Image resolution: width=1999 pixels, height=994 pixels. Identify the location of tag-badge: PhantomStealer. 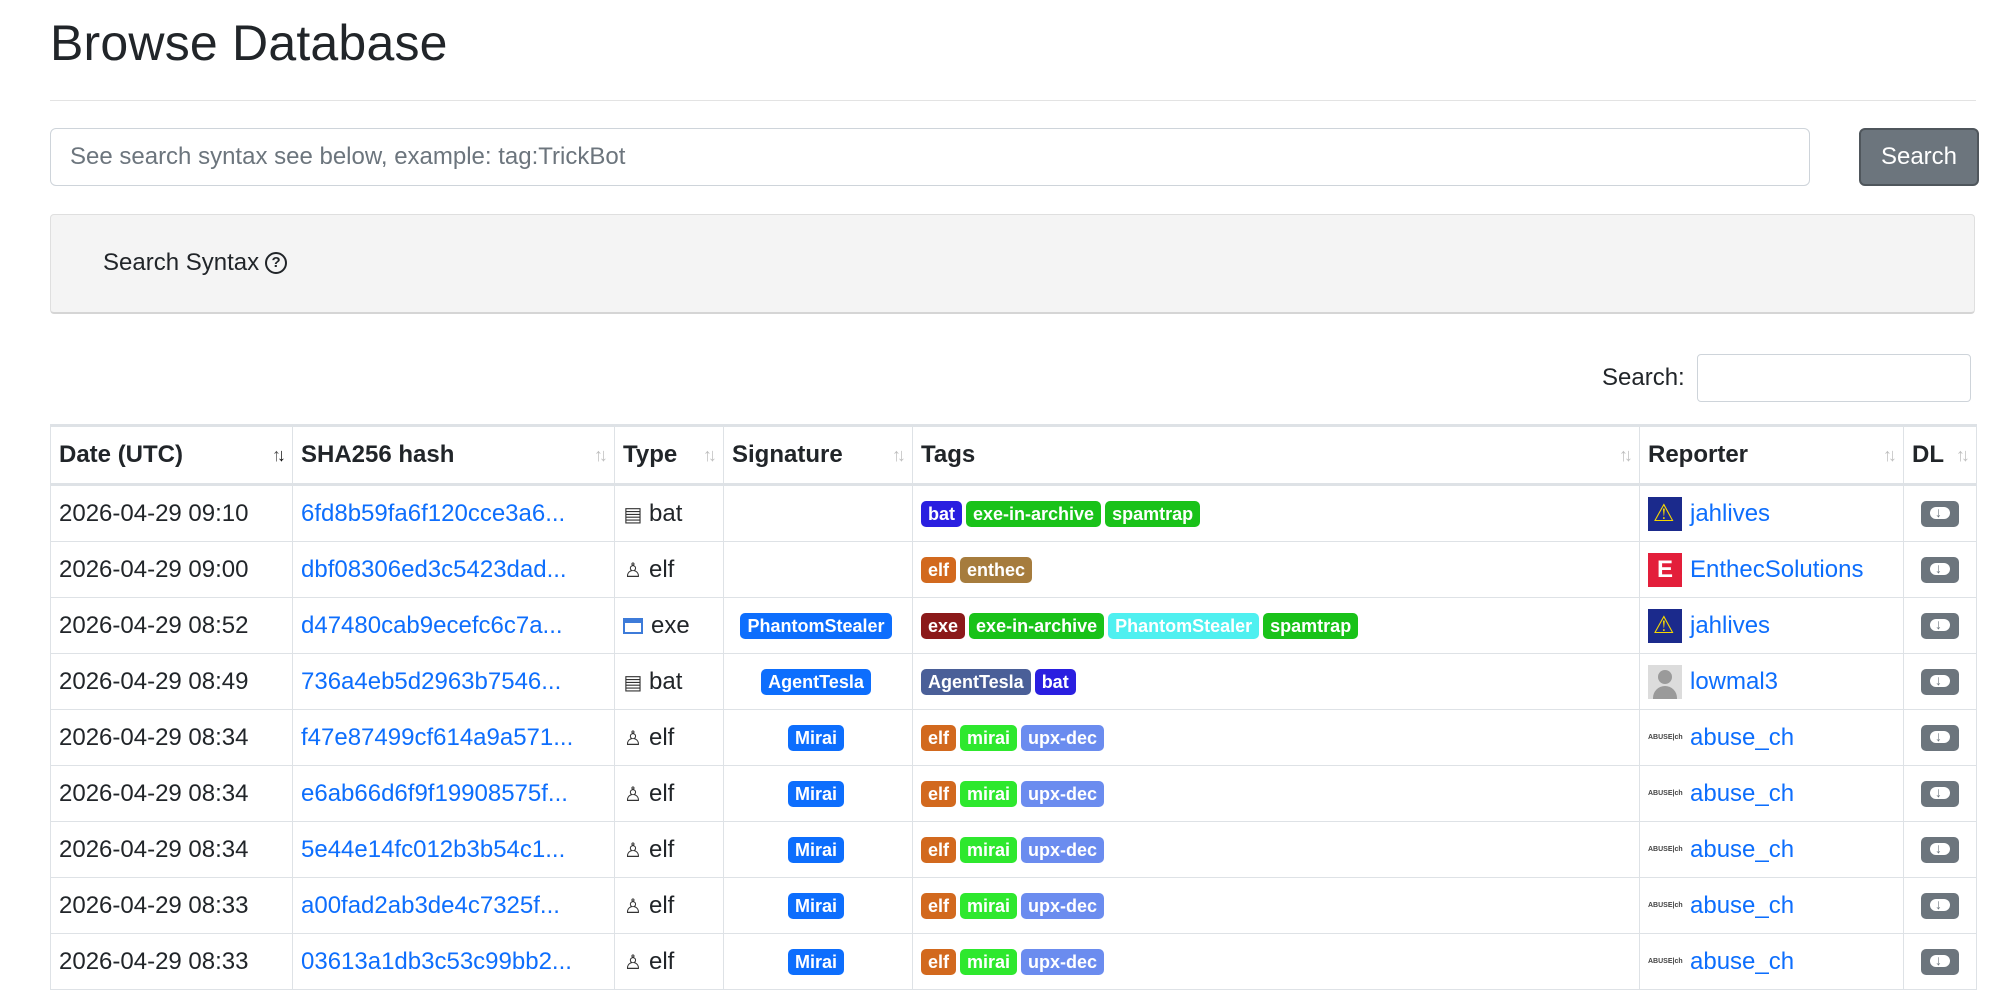
(1184, 626).